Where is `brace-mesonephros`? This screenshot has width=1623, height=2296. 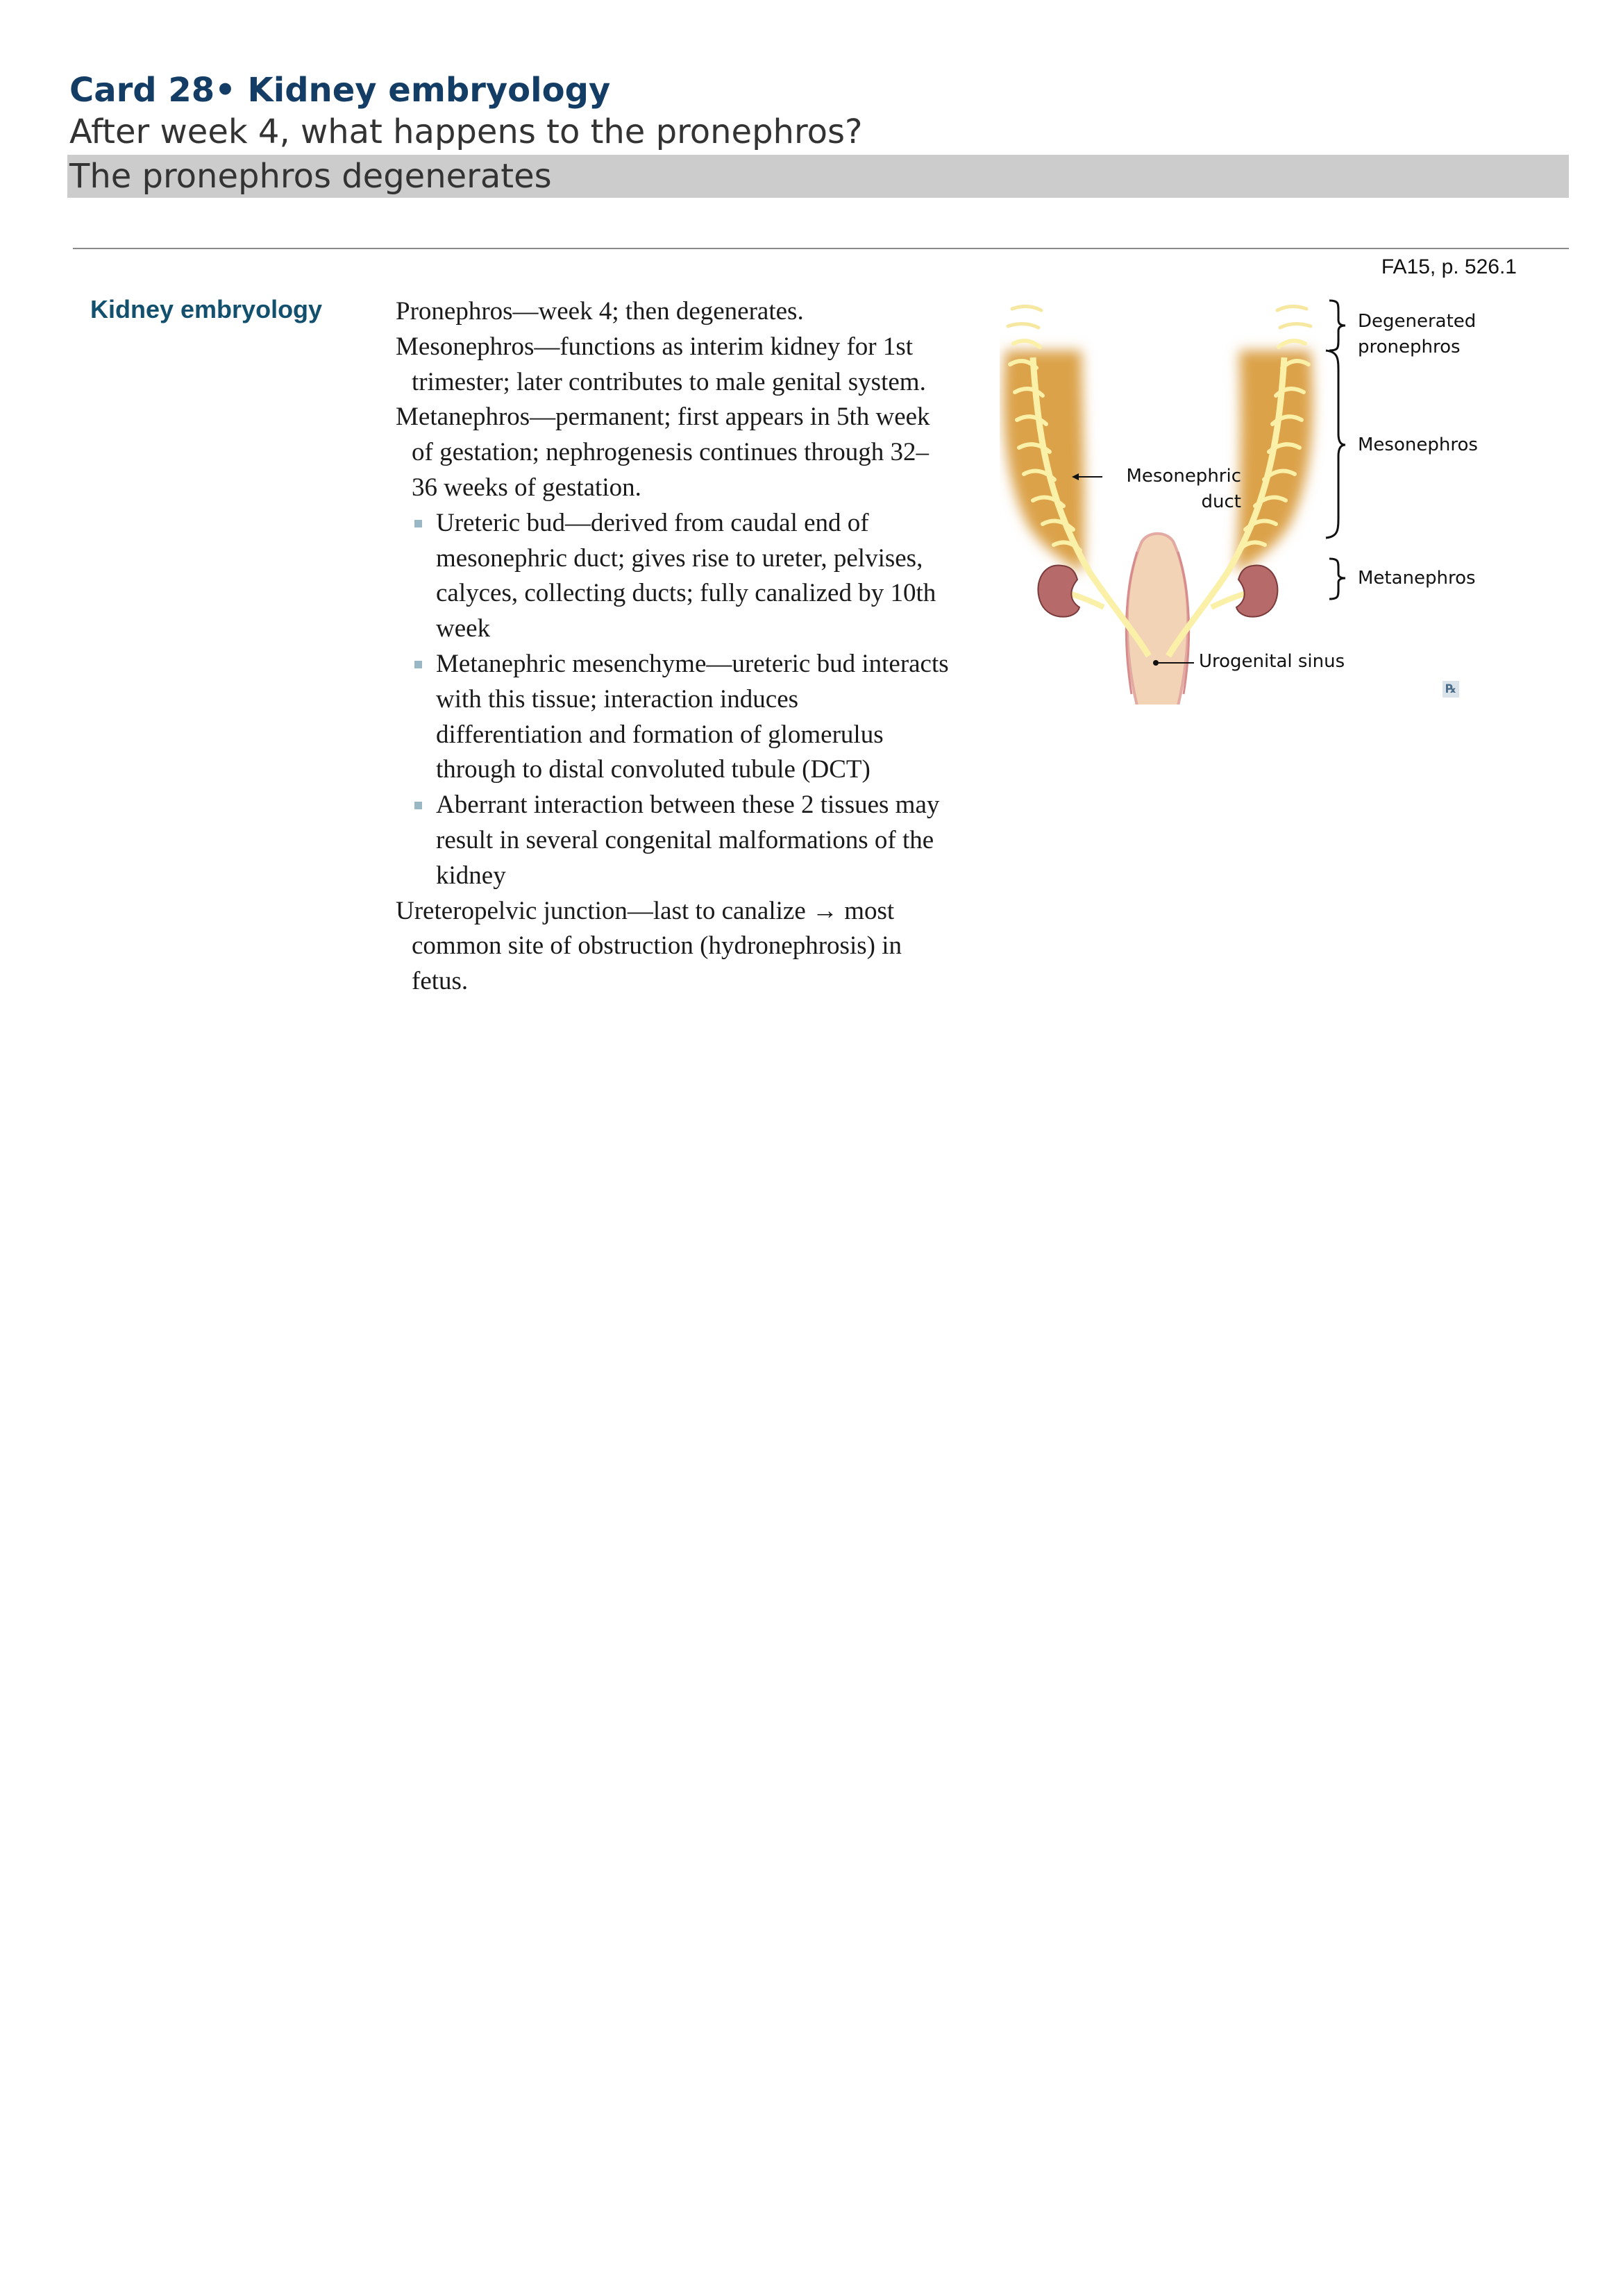 brace-mesonephros is located at coordinates (1335, 444).